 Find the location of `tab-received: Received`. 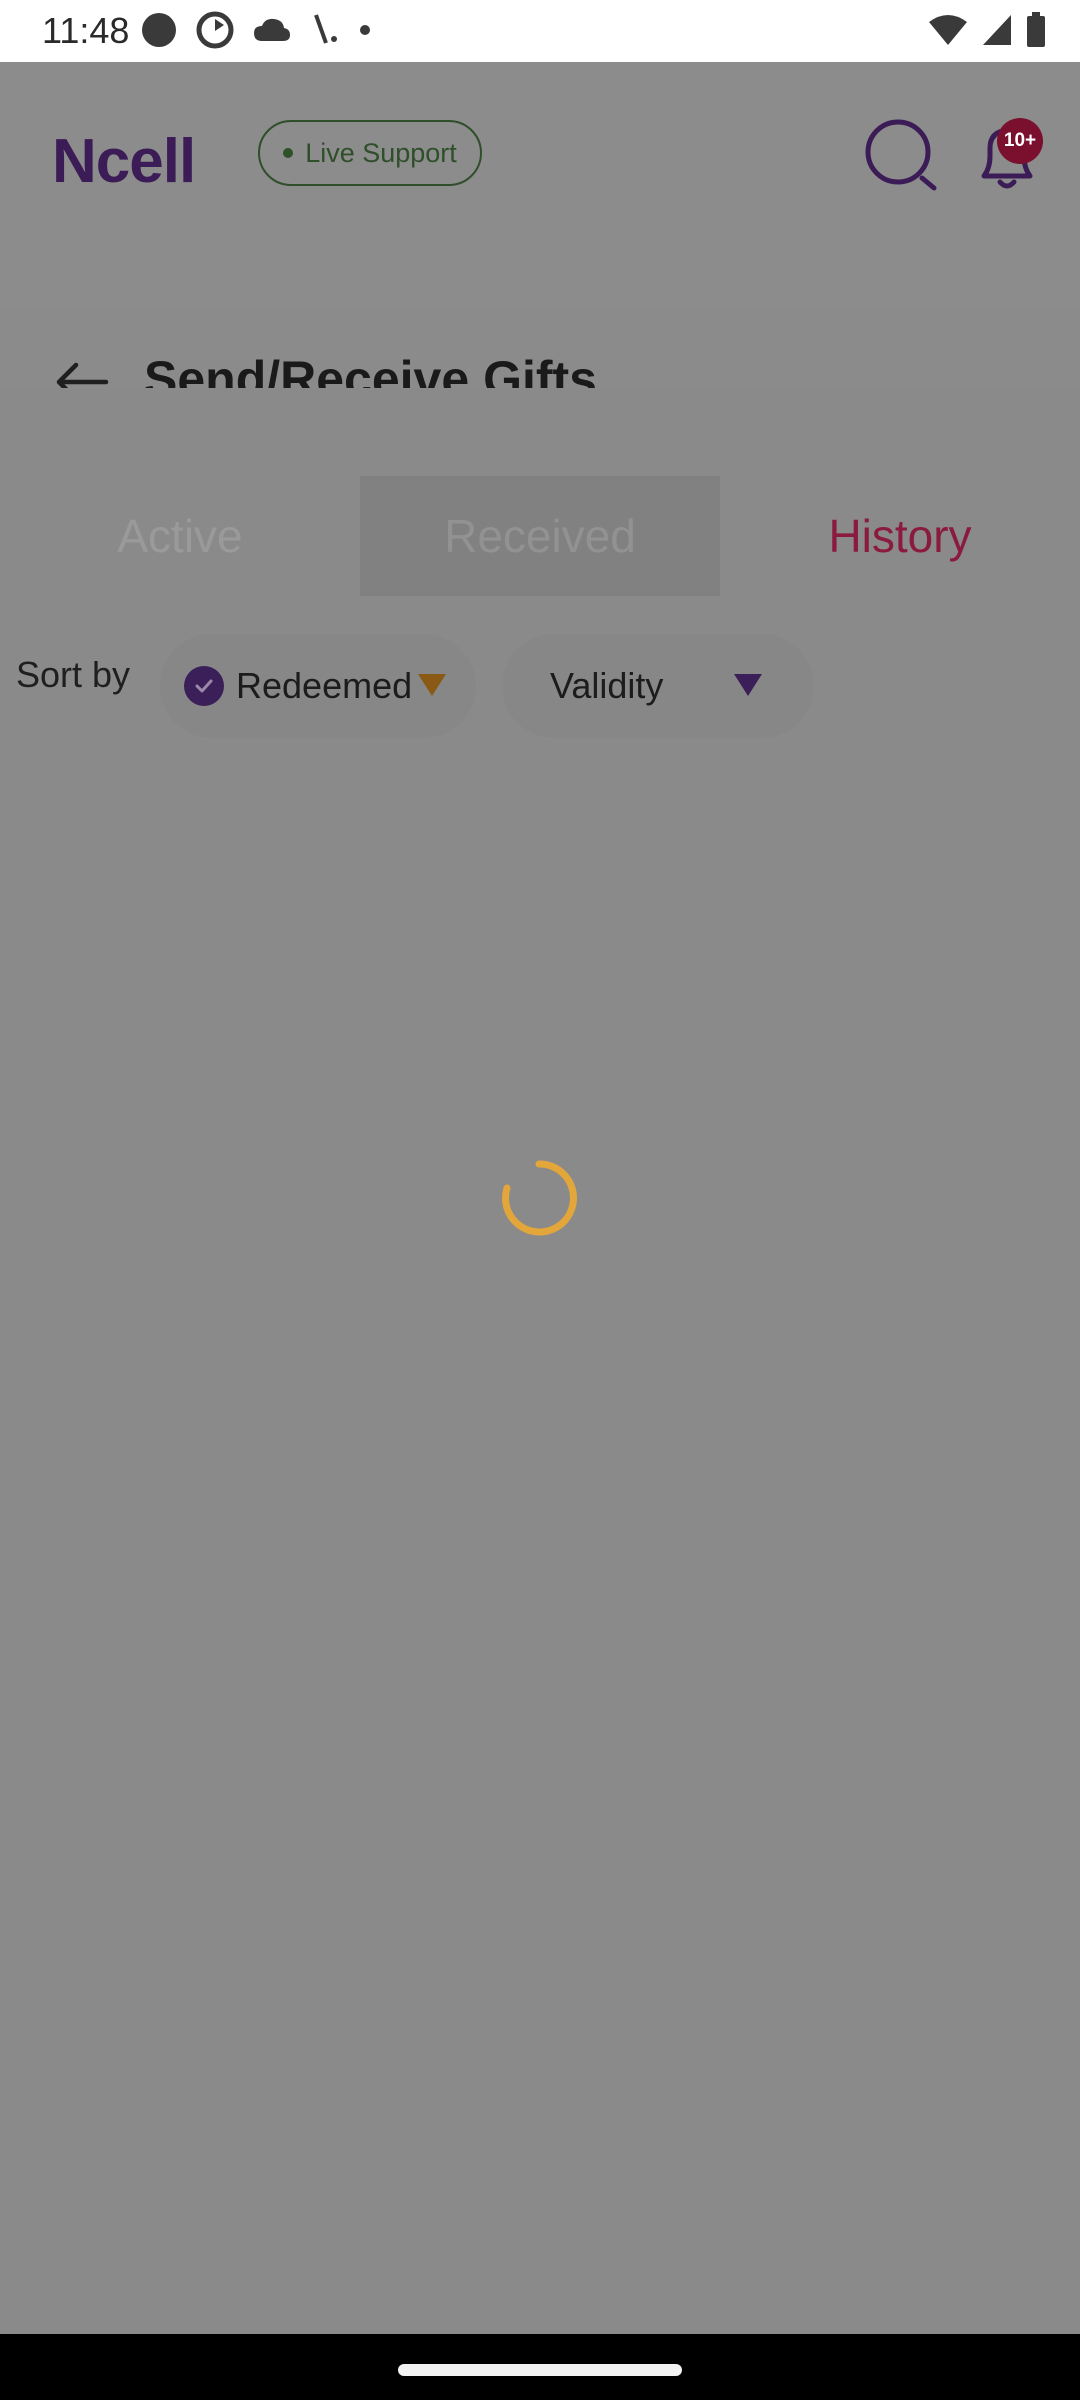

tab-received: Received is located at coordinates (540, 536).